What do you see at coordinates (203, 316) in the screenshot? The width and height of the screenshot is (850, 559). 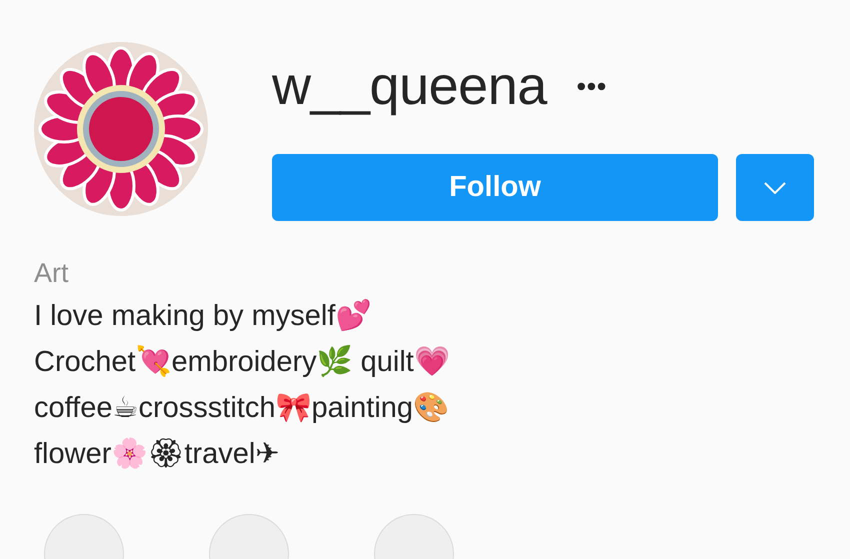 I see `bio-text: I love making by myself💕` at bounding box center [203, 316].